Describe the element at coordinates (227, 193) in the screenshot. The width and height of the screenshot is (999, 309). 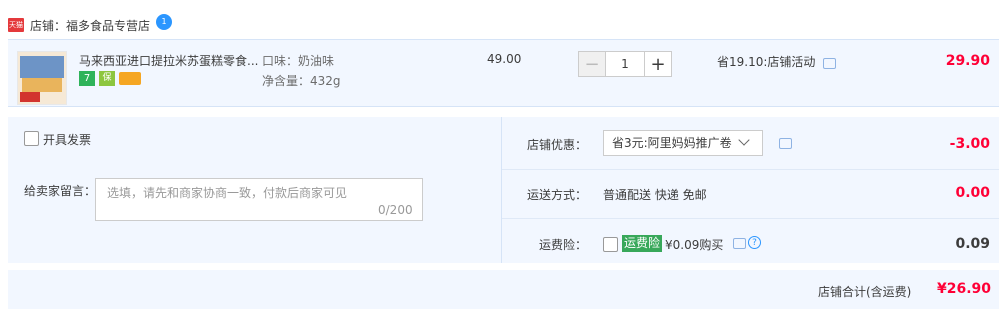
I see `seller-note-placeholder: 选填，请先和商家协商一致，付款后商家可见` at that location.